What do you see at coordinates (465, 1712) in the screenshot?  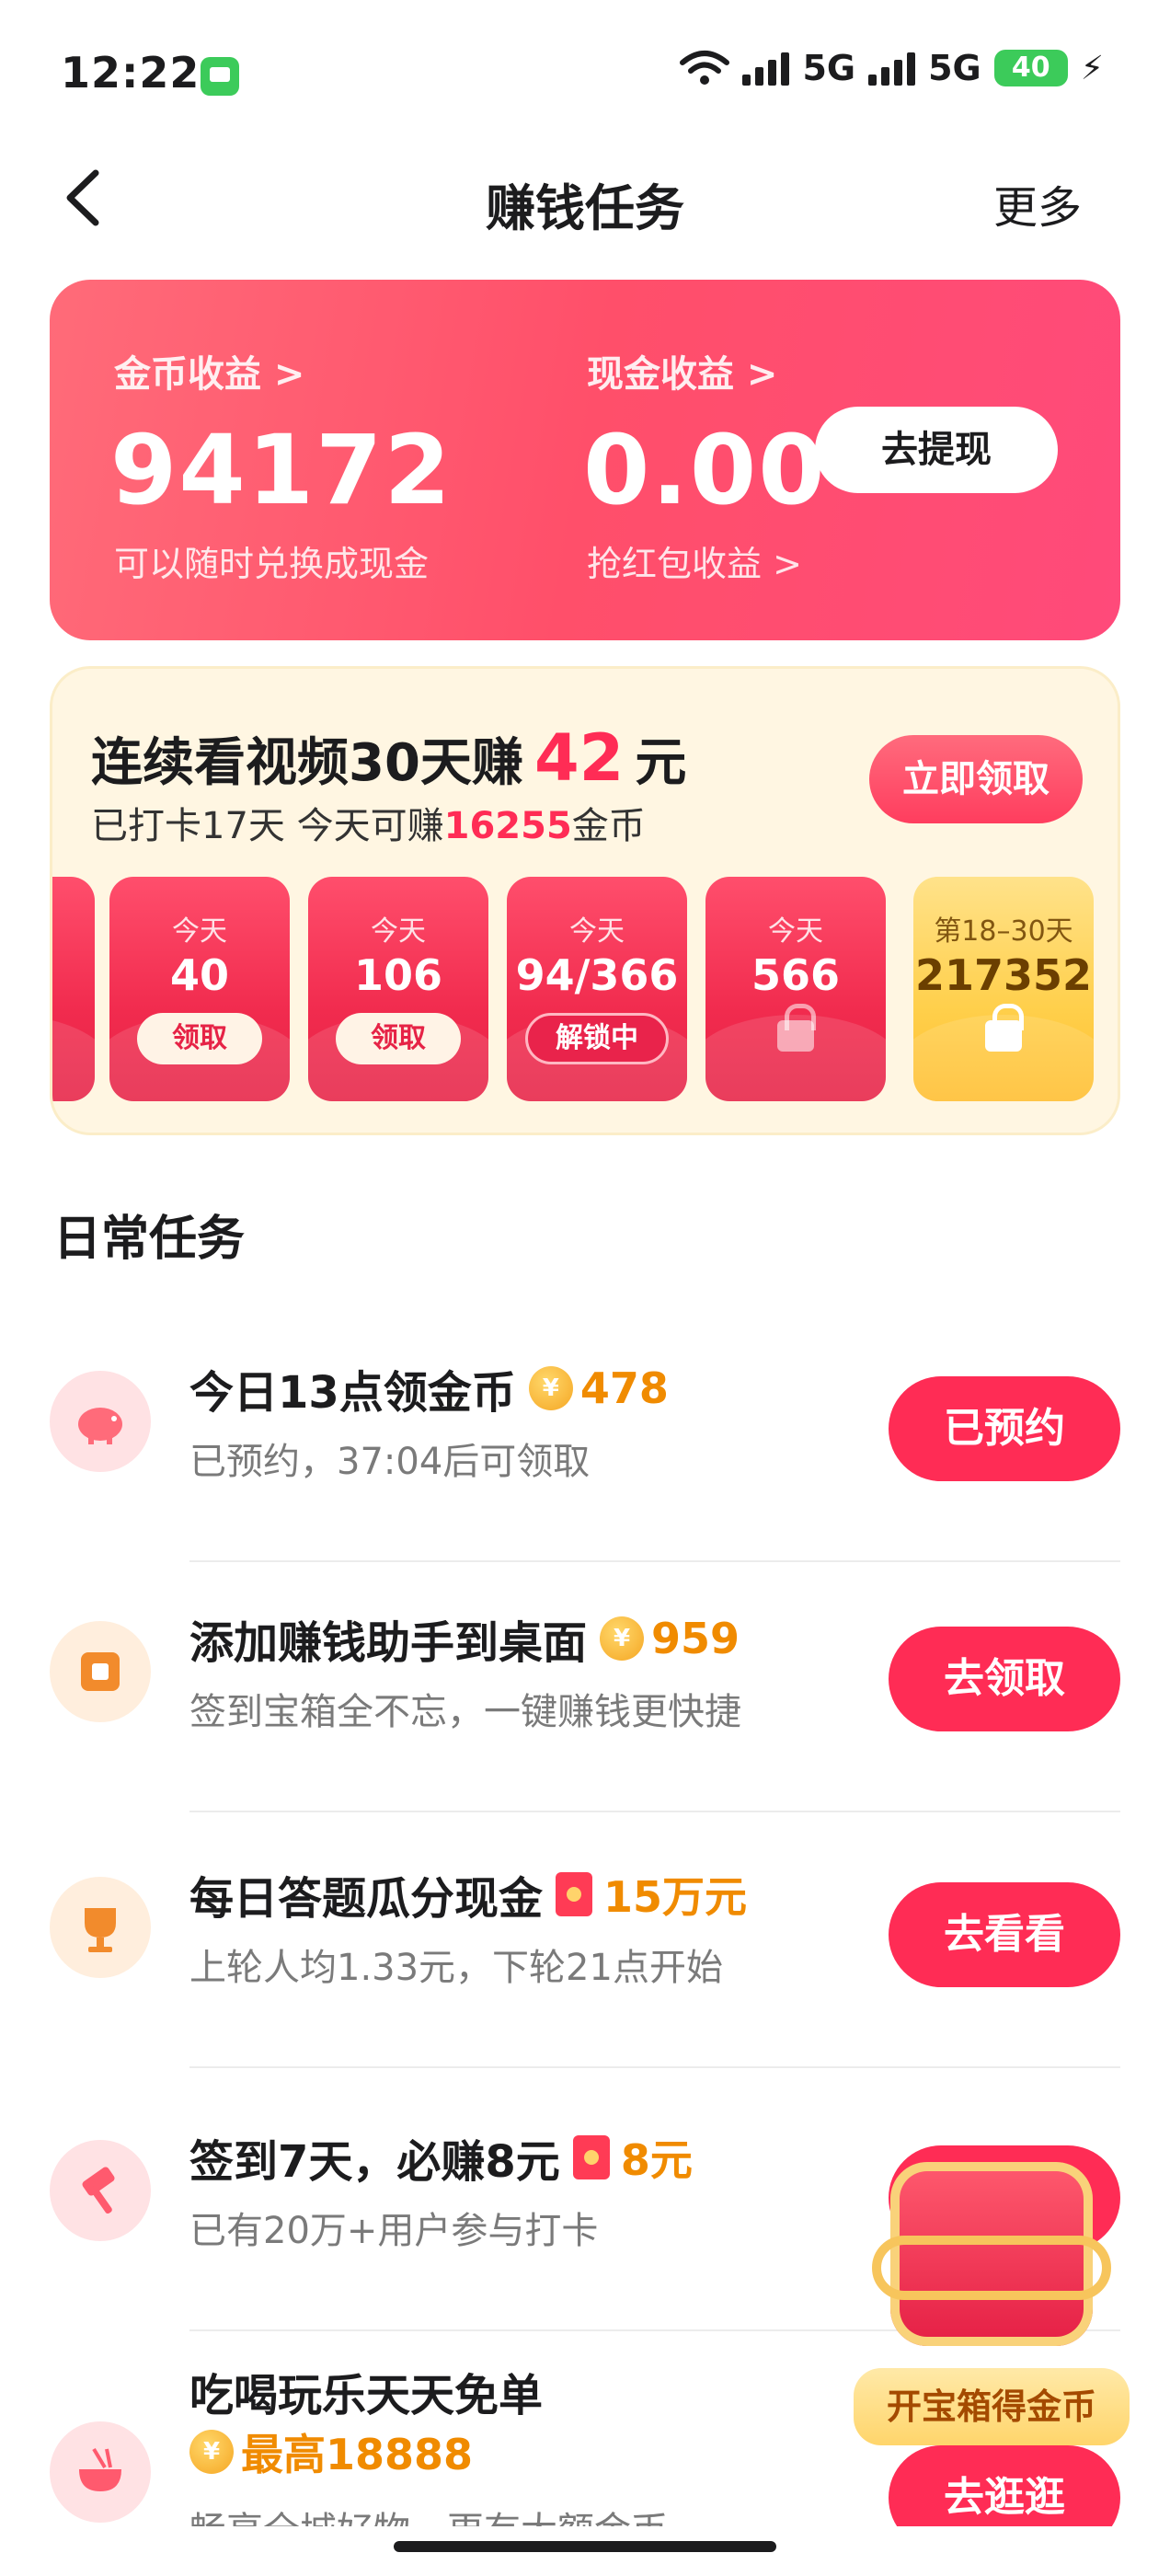 I see `task-subtitle: 签到宝箱全不忘，一键赚钱更快捷` at bounding box center [465, 1712].